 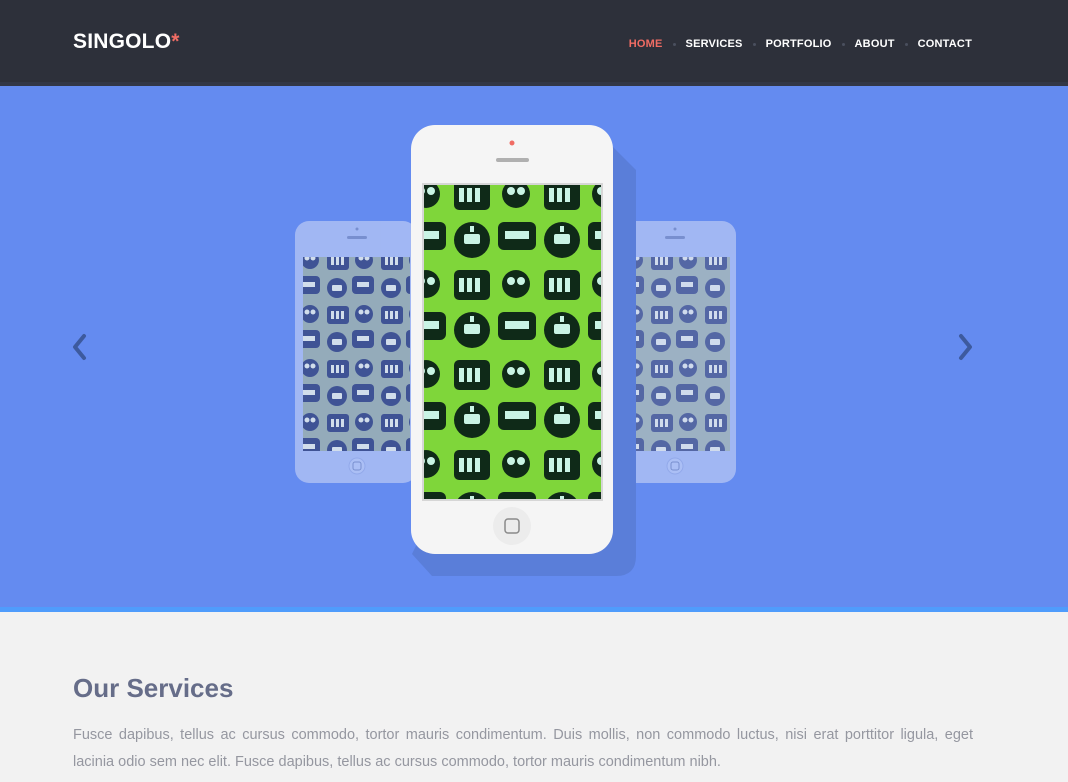 I want to click on main-nav: HOME SERVICES PORTFOLIO ABOUT CONTACT, so click(x=800, y=44).